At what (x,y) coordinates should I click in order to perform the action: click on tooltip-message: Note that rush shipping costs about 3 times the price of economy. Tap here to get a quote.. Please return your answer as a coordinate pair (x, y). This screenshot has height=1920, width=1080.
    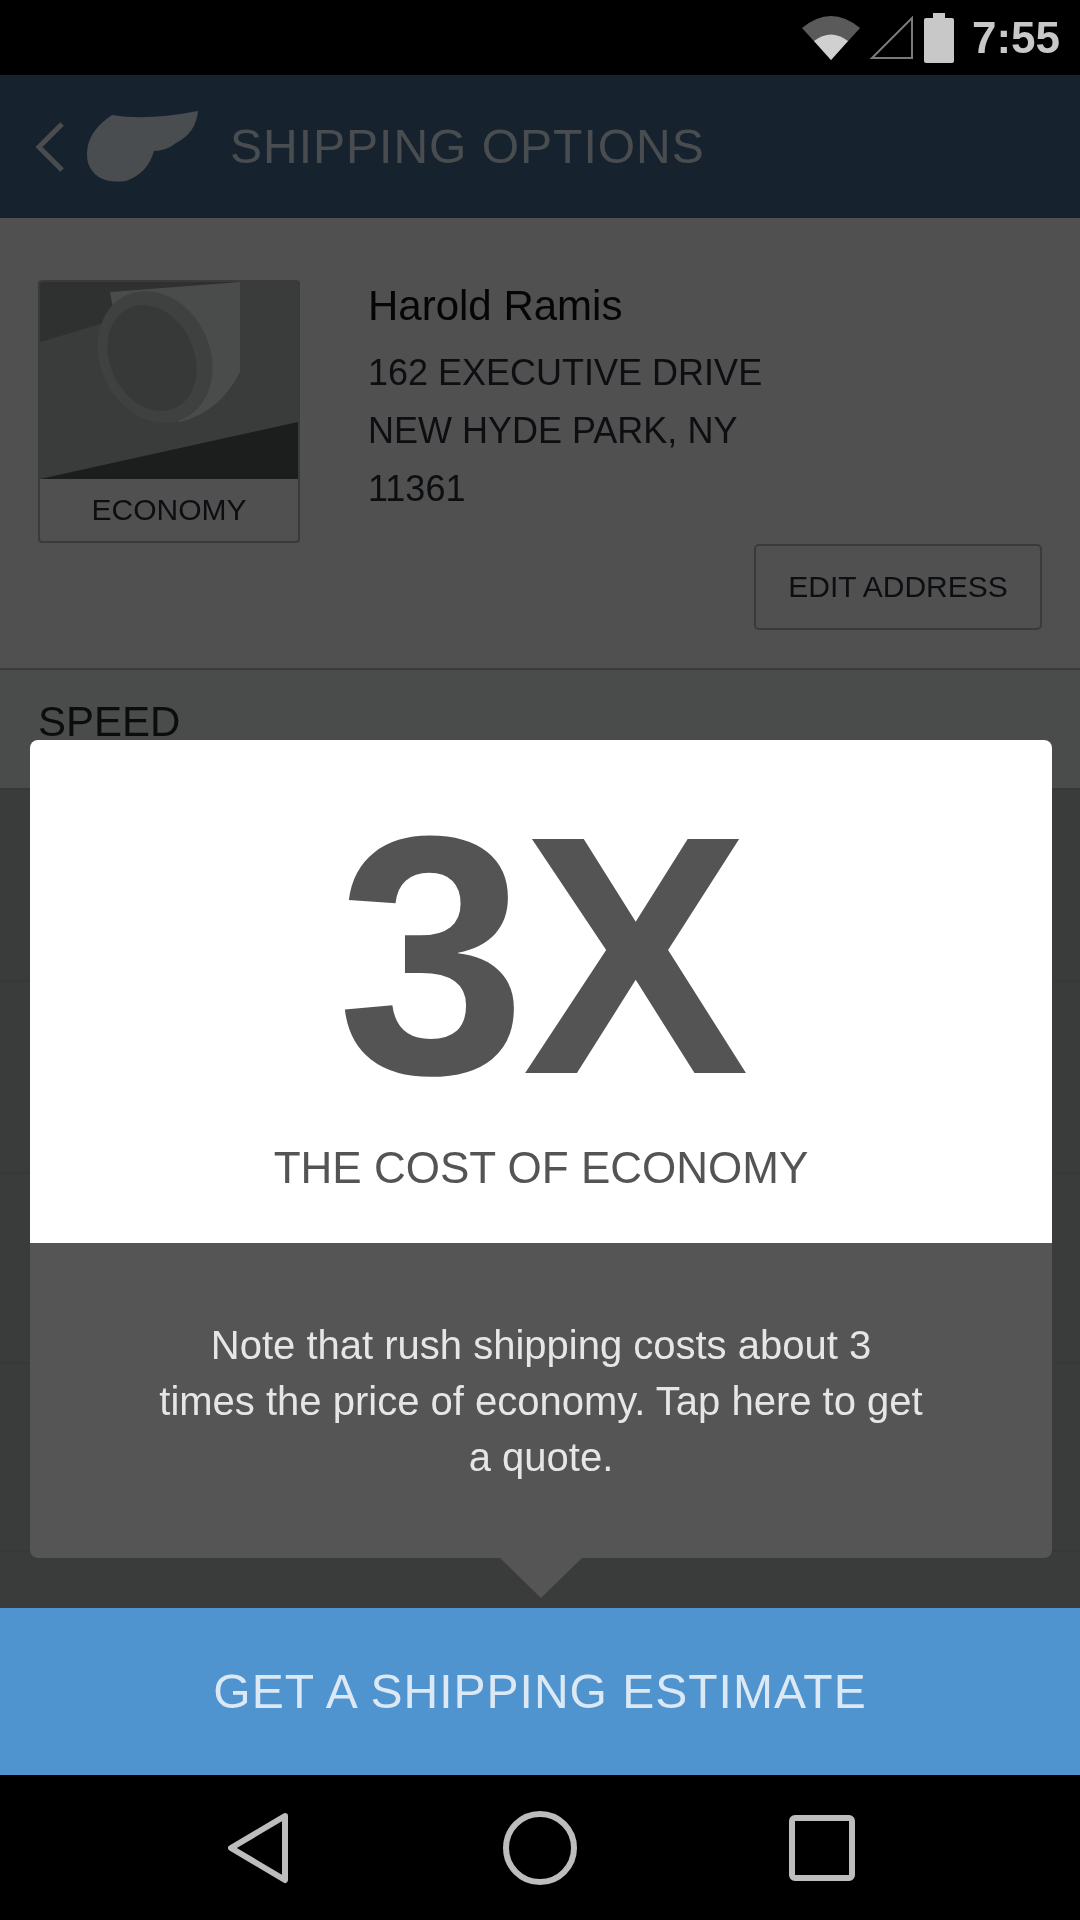
    Looking at the image, I should click on (541, 1401).